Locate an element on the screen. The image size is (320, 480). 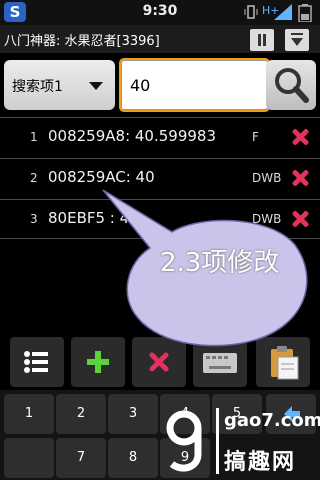
status-time: 9:30 is located at coordinates (160, 11).